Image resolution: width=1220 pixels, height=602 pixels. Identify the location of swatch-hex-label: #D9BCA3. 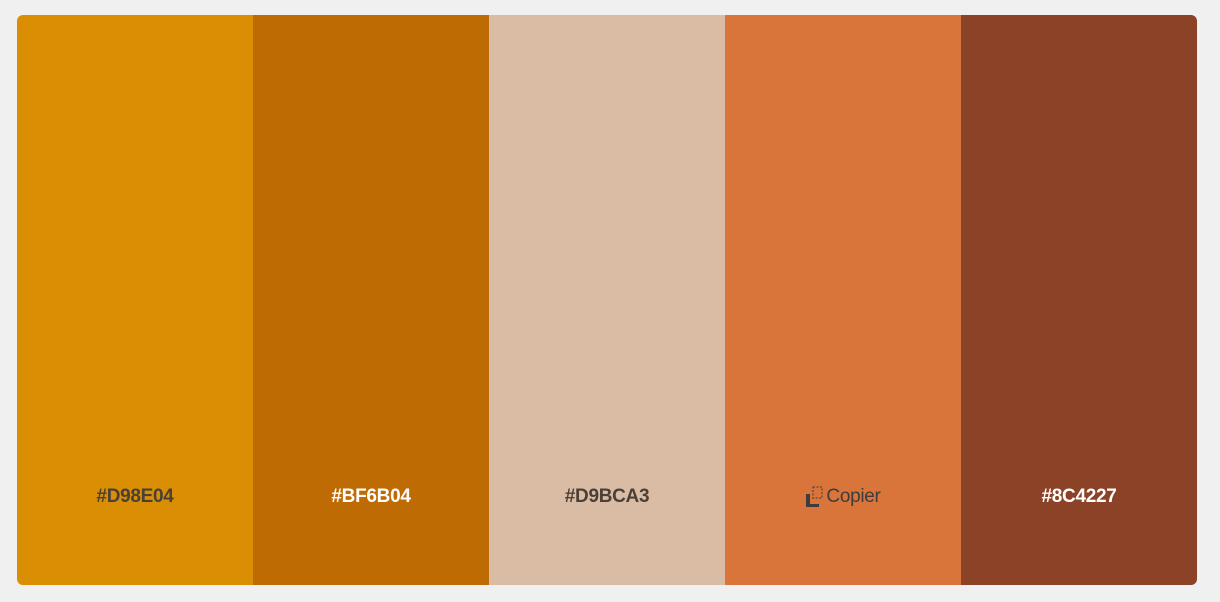
(607, 496).